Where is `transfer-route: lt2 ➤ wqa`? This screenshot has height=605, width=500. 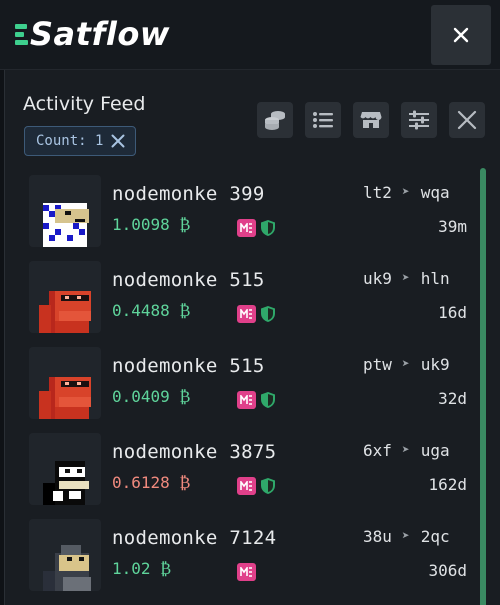 transfer-route: lt2 ➤ wqa is located at coordinates (406, 192).